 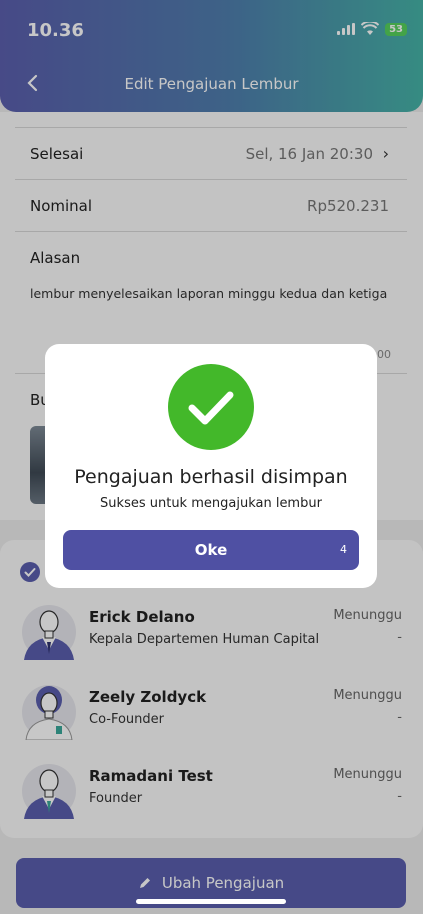 I want to click on ok-button: Oke 4, so click(x=211, y=550).